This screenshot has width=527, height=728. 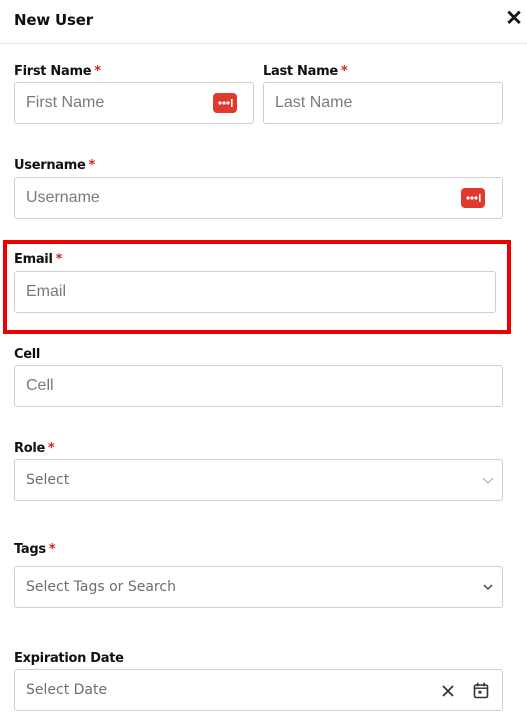 What do you see at coordinates (258, 587) in the screenshot?
I see `tags-select: Select Tags or Search` at bounding box center [258, 587].